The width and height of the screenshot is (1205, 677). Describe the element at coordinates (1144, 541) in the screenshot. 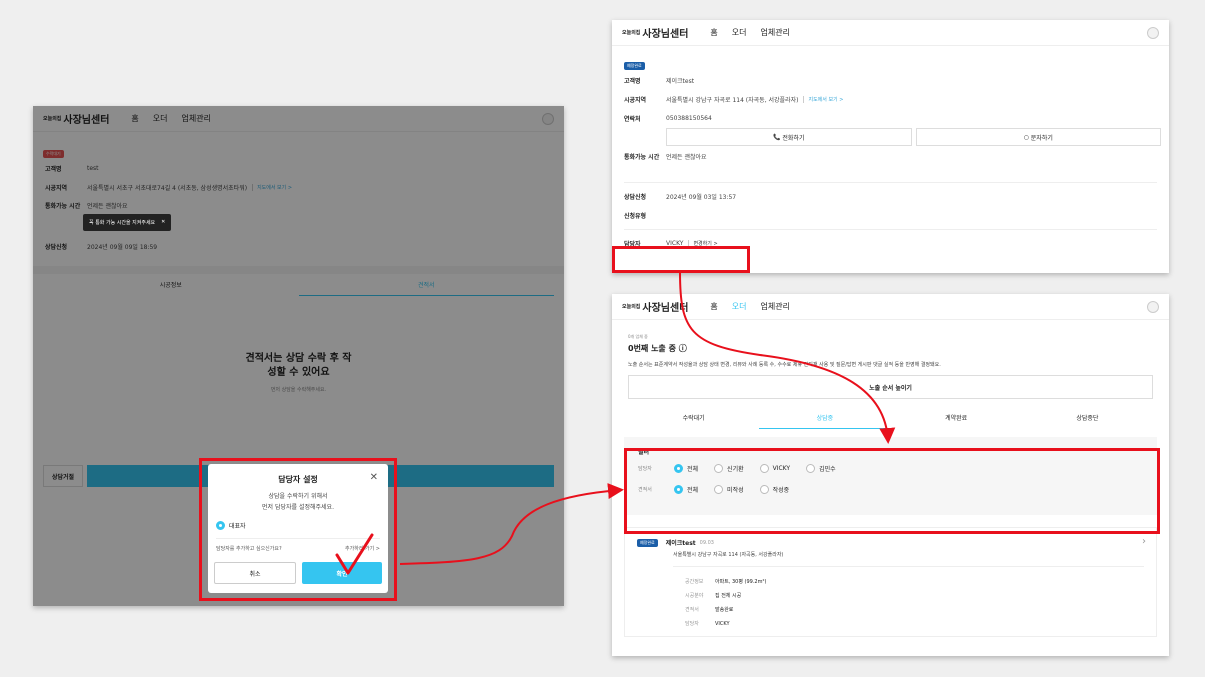

I see `chevron-right-icon: ›` at that location.